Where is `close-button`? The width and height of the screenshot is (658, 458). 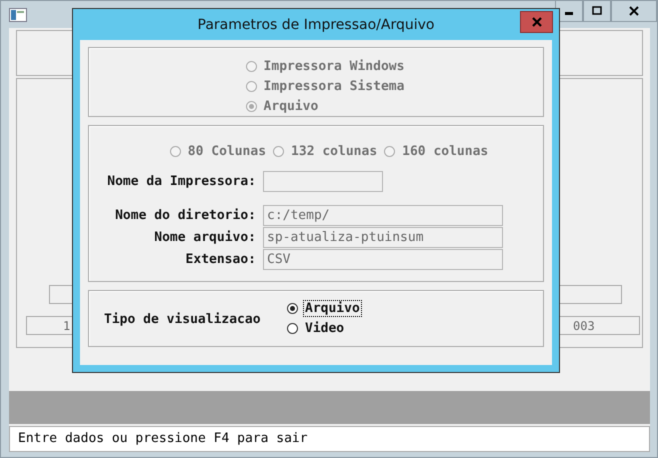
close-button is located at coordinates (634, 11).